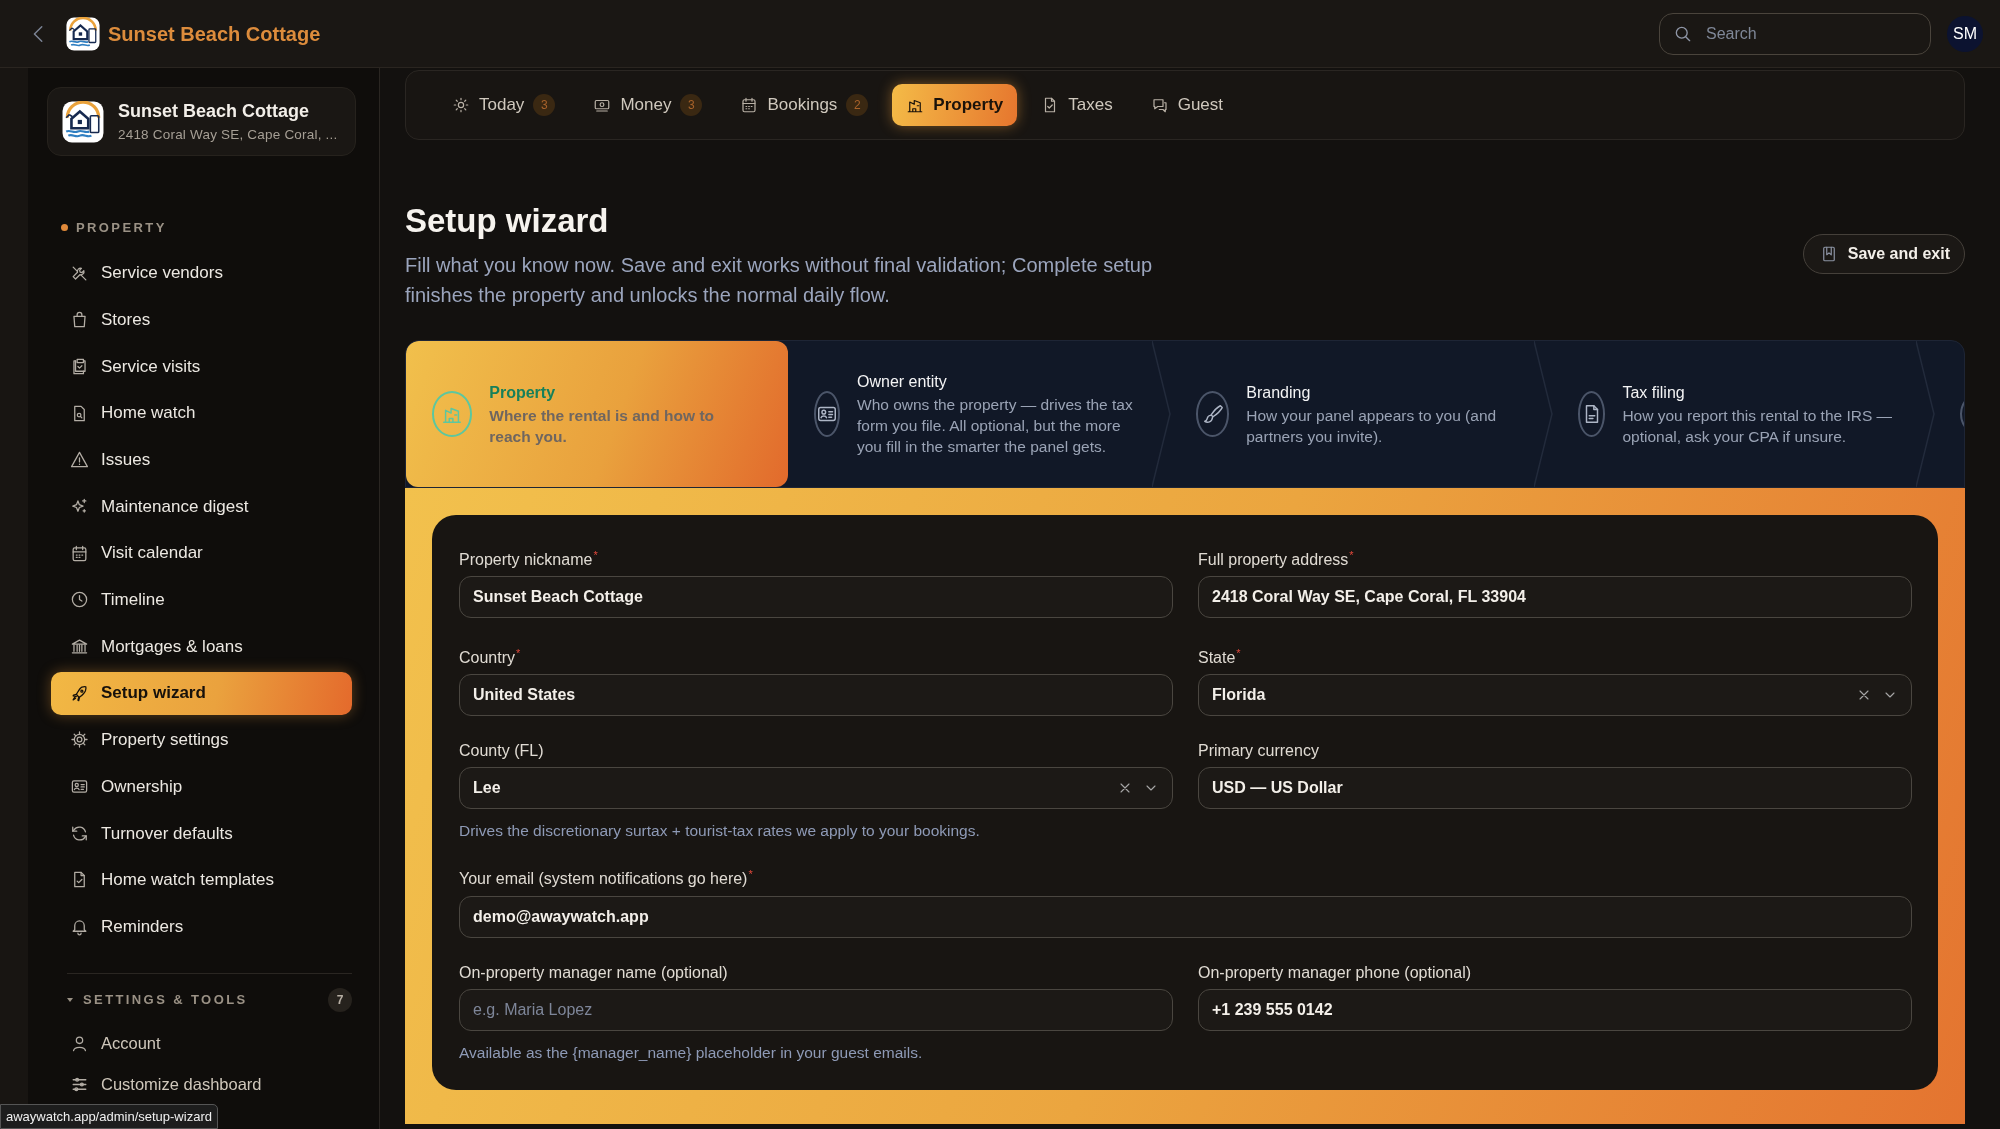 The image size is (2000, 1129). I want to click on avatar: SM, so click(1965, 33).